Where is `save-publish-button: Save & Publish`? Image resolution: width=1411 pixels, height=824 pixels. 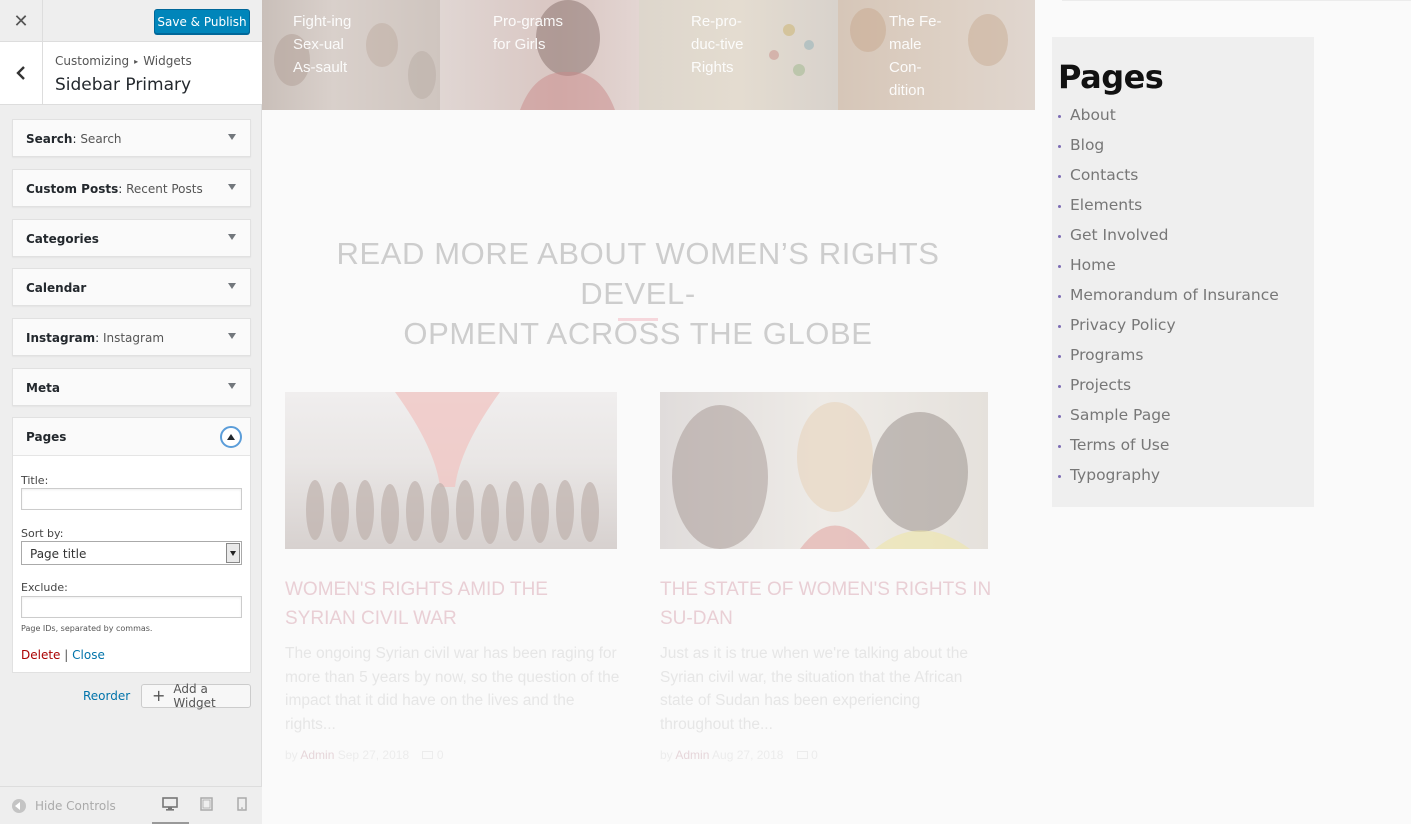
save-publish-button: Save & Publish is located at coordinates (202, 21).